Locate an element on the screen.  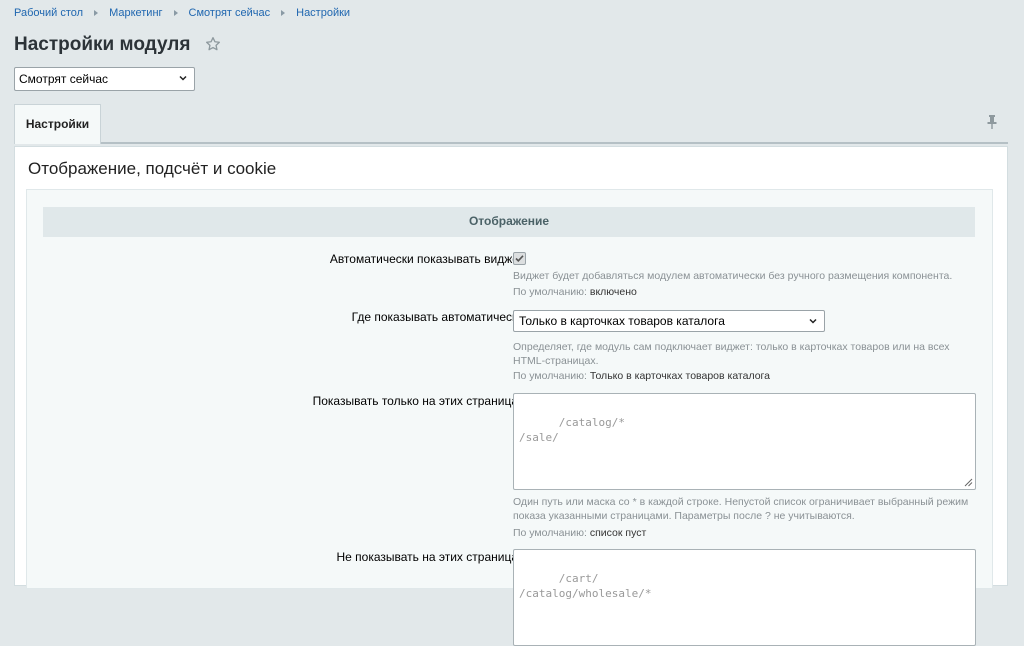
where-auto-select: Только в карточках товаров каталога is located at coordinates (669, 321).